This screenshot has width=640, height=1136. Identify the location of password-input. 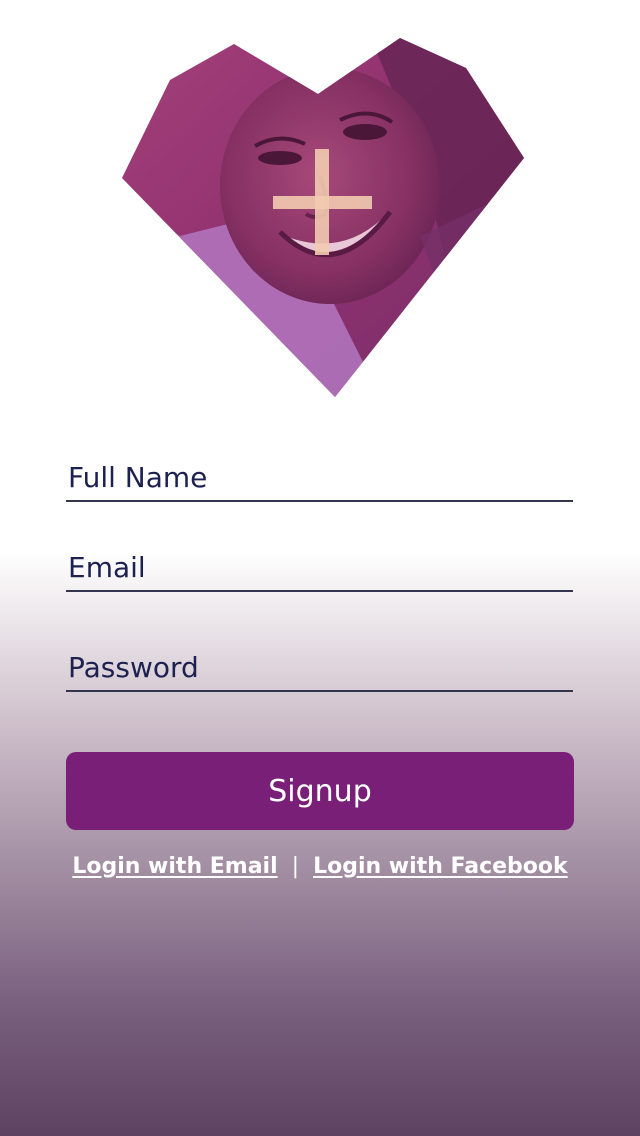
(319, 667).